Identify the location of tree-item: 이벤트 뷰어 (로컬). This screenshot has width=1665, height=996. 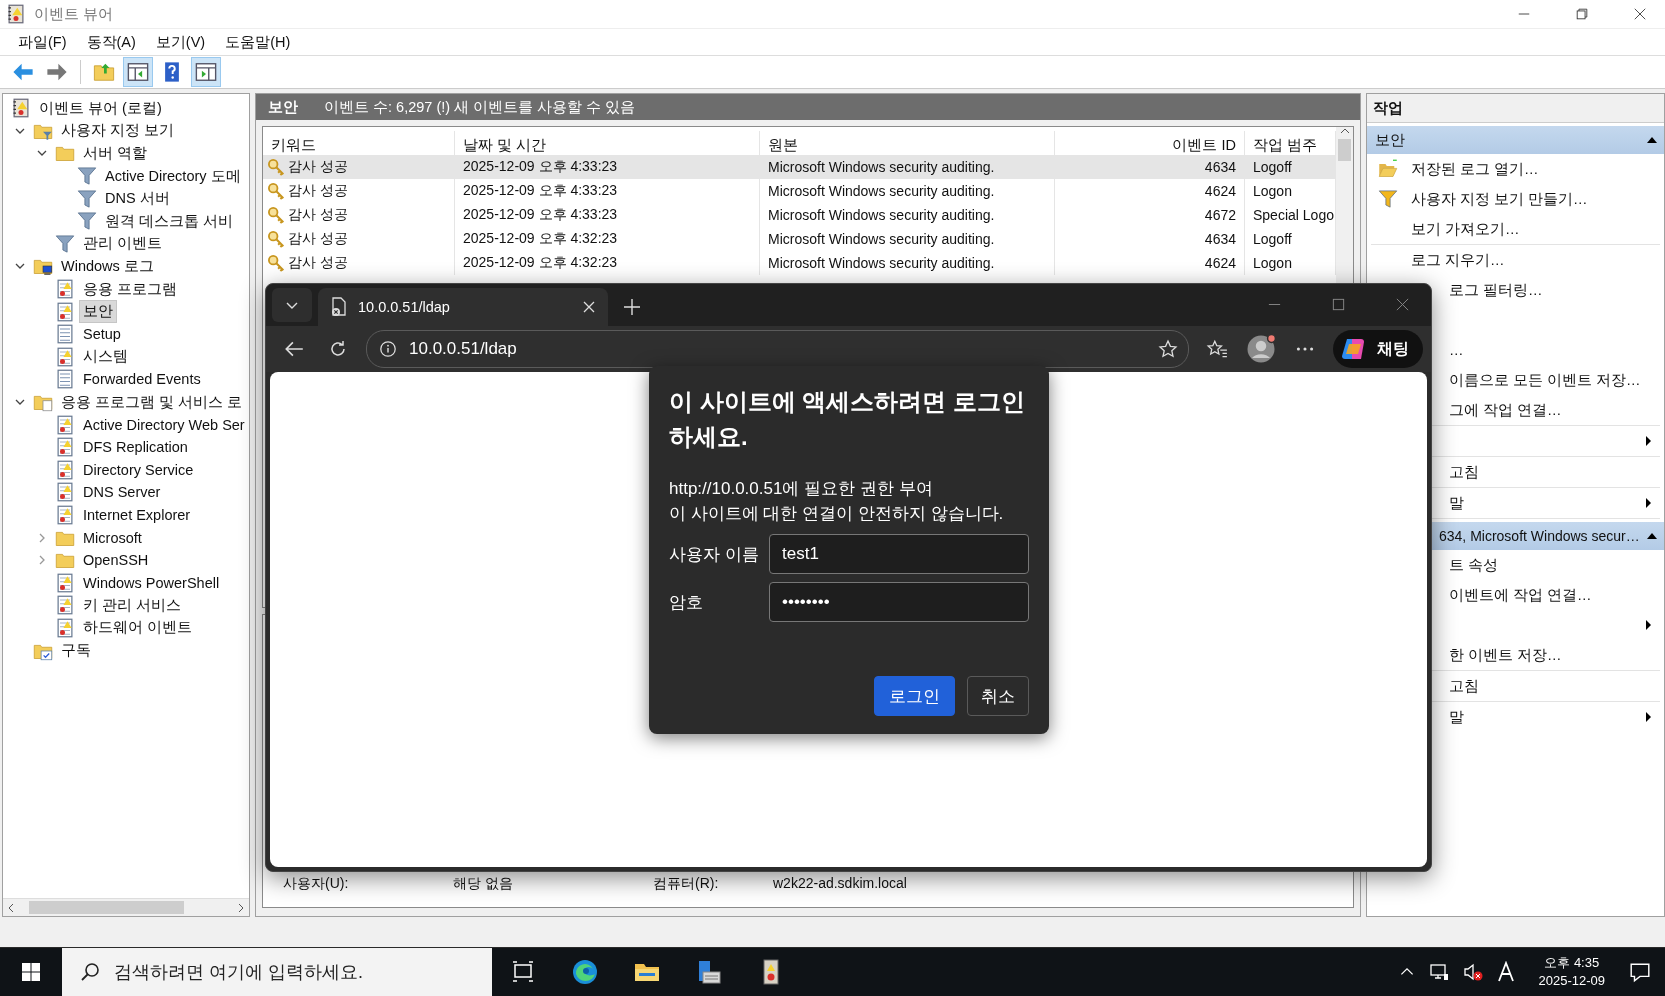
(100, 108).